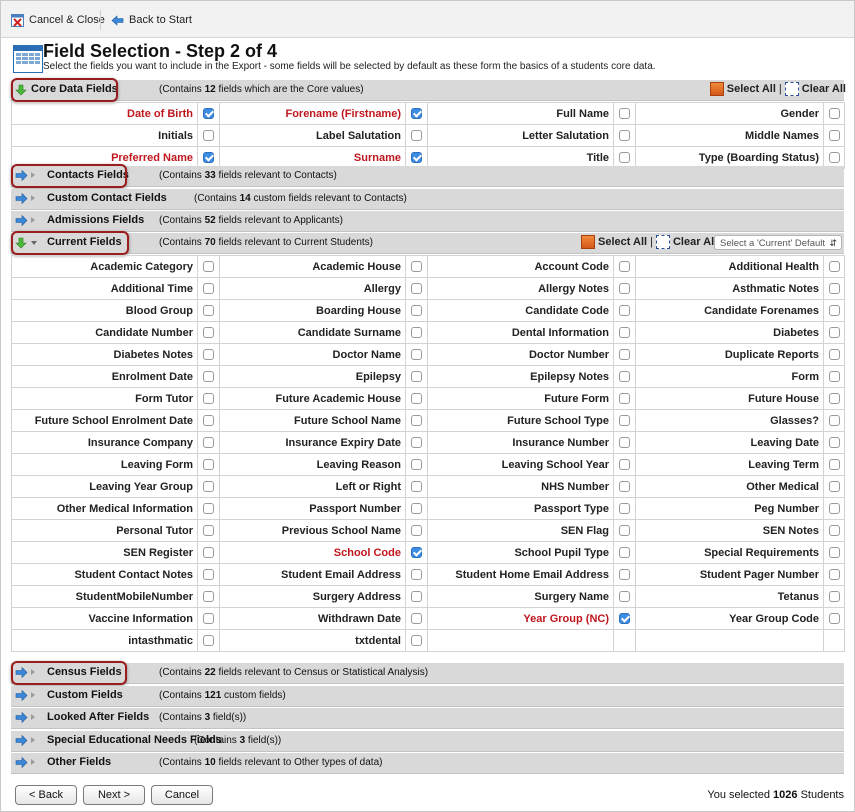  What do you see at coordinates (751, 89) in the screenshot?
I see `core-select-all-link: Select All` at bounding box center [751, 89].